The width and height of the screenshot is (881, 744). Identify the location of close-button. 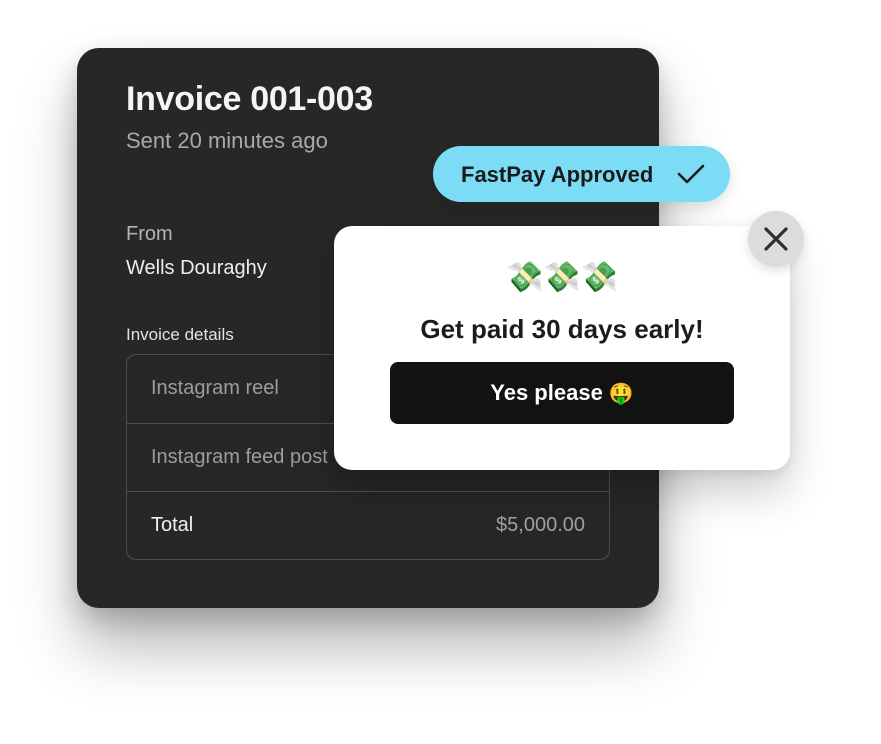
(776, 239).